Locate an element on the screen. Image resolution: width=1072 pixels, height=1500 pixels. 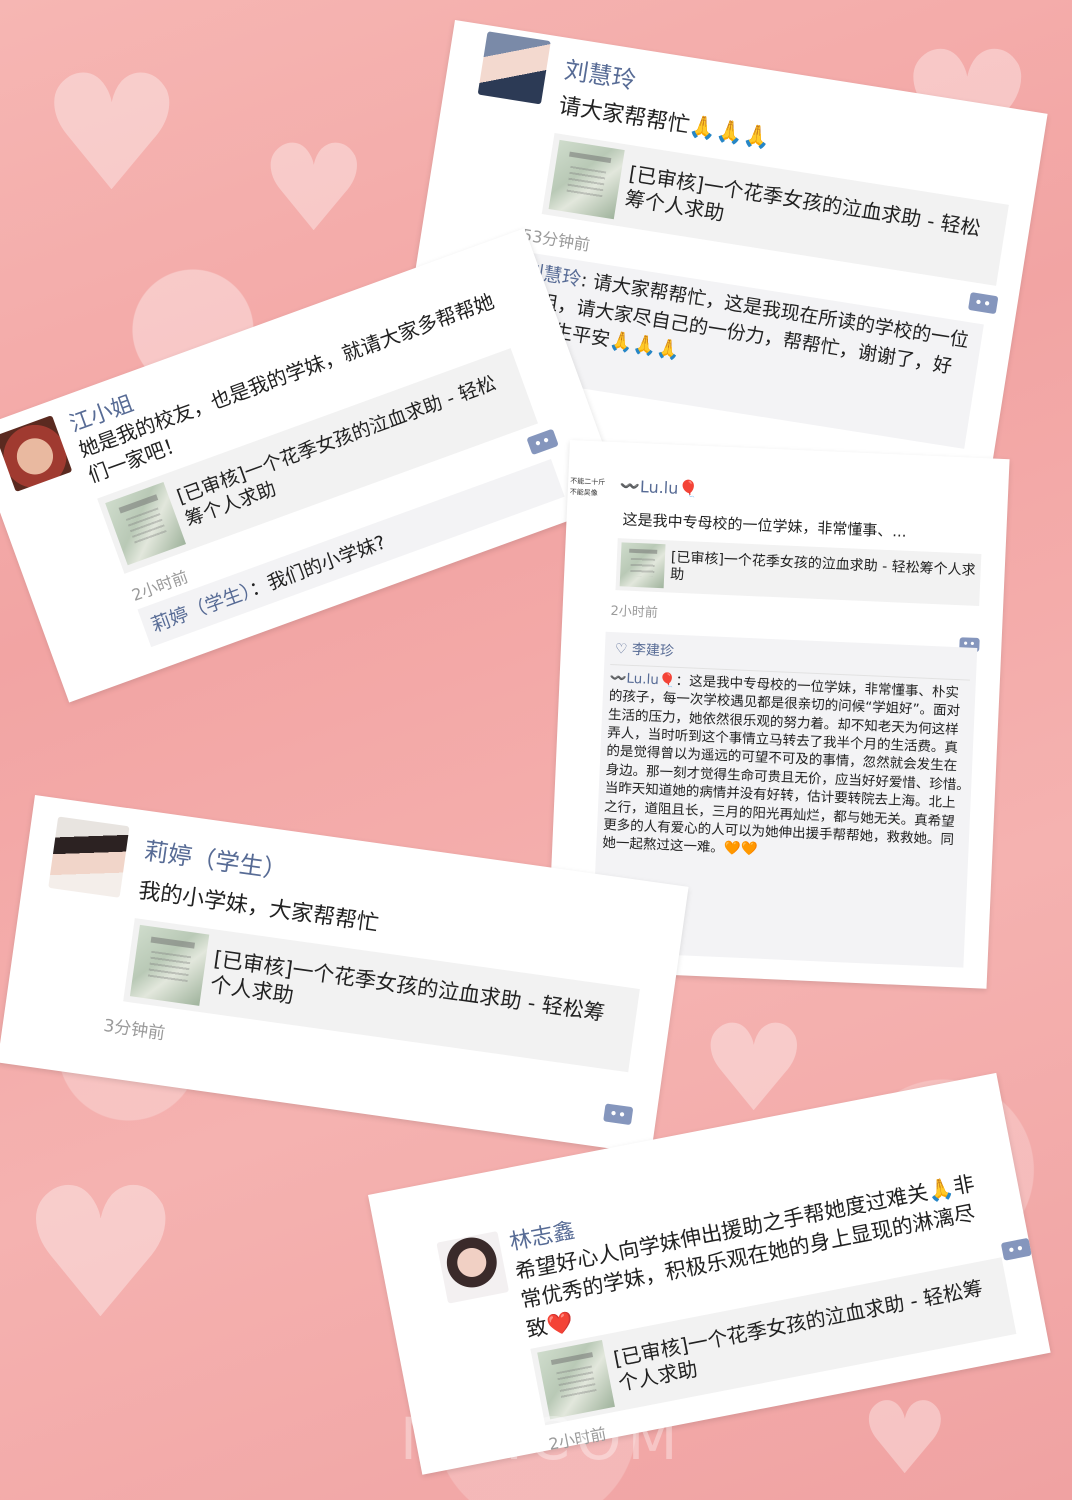
post-time: 3分钟前 is located at coordinates (134, 1030).